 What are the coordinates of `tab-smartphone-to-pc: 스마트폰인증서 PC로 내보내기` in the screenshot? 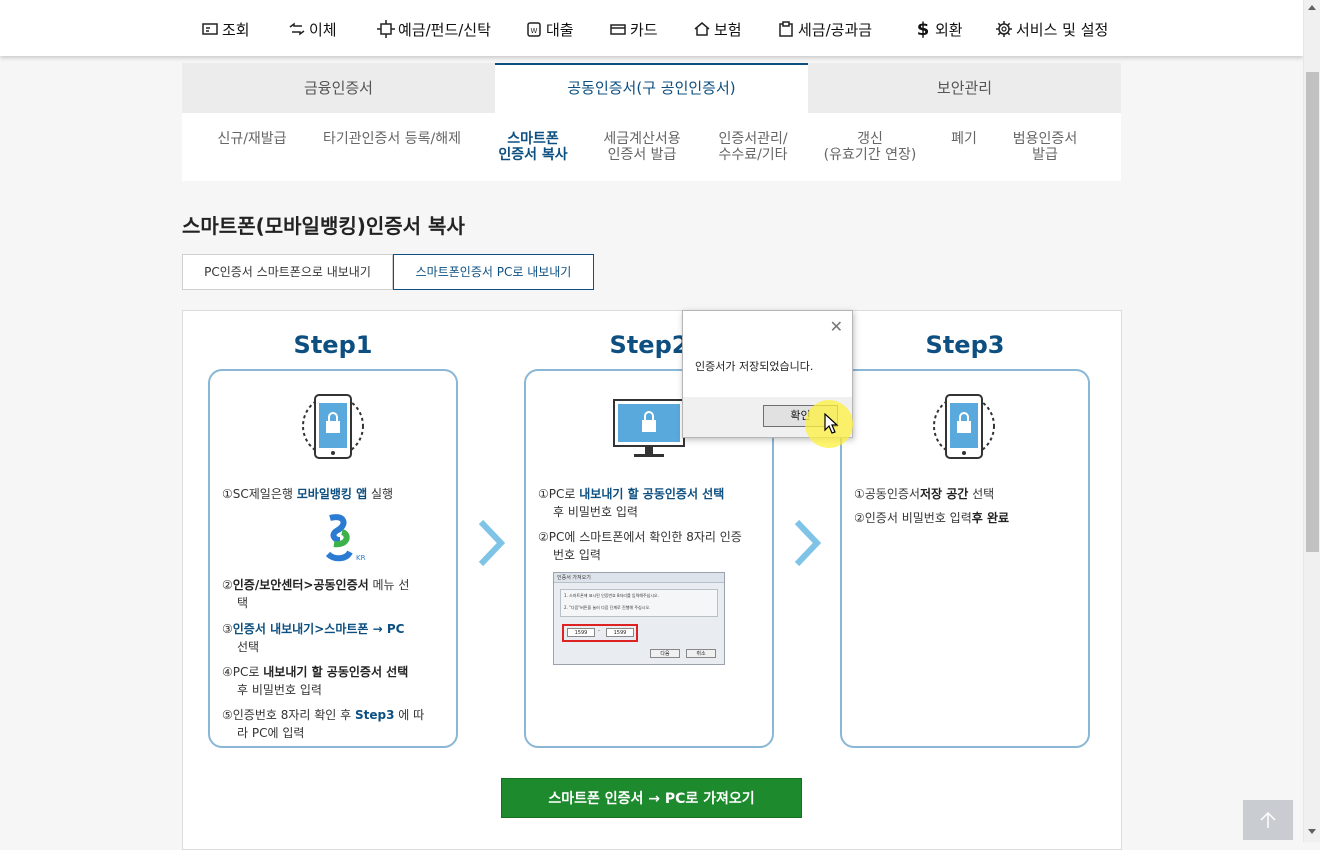 It's located at (493, 272).